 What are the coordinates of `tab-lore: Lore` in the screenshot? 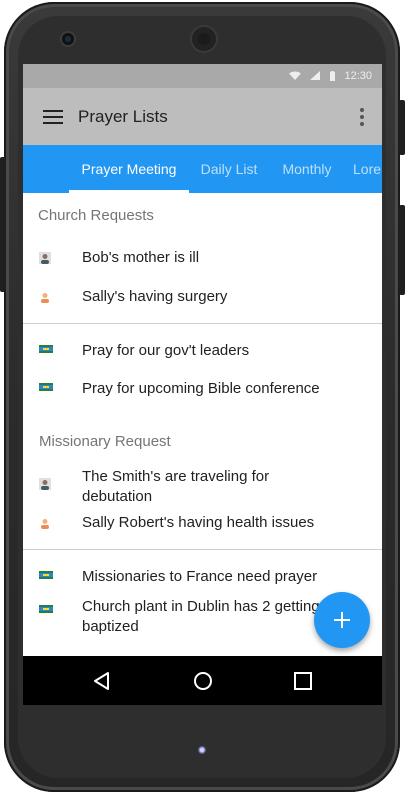 It's located at (367, 169).